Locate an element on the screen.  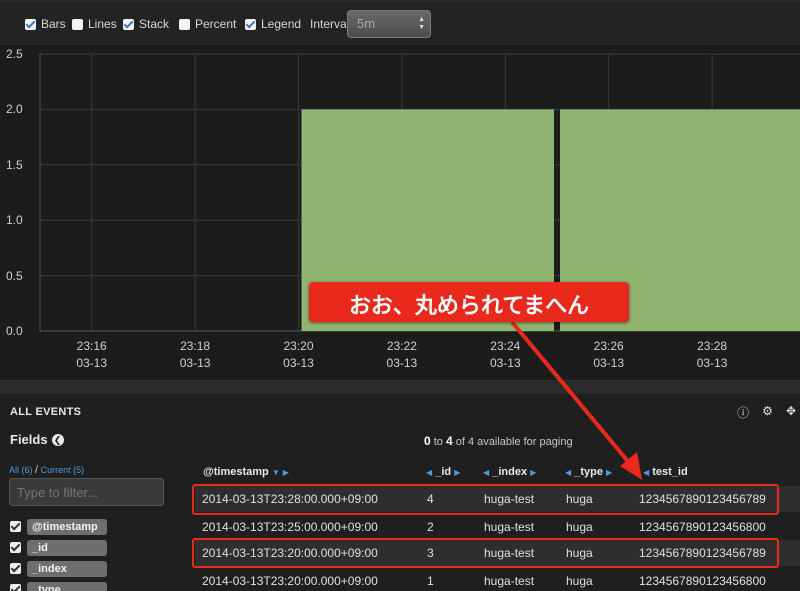
column-timestamp-label: @timestamp is located at coordinates (236, 472).